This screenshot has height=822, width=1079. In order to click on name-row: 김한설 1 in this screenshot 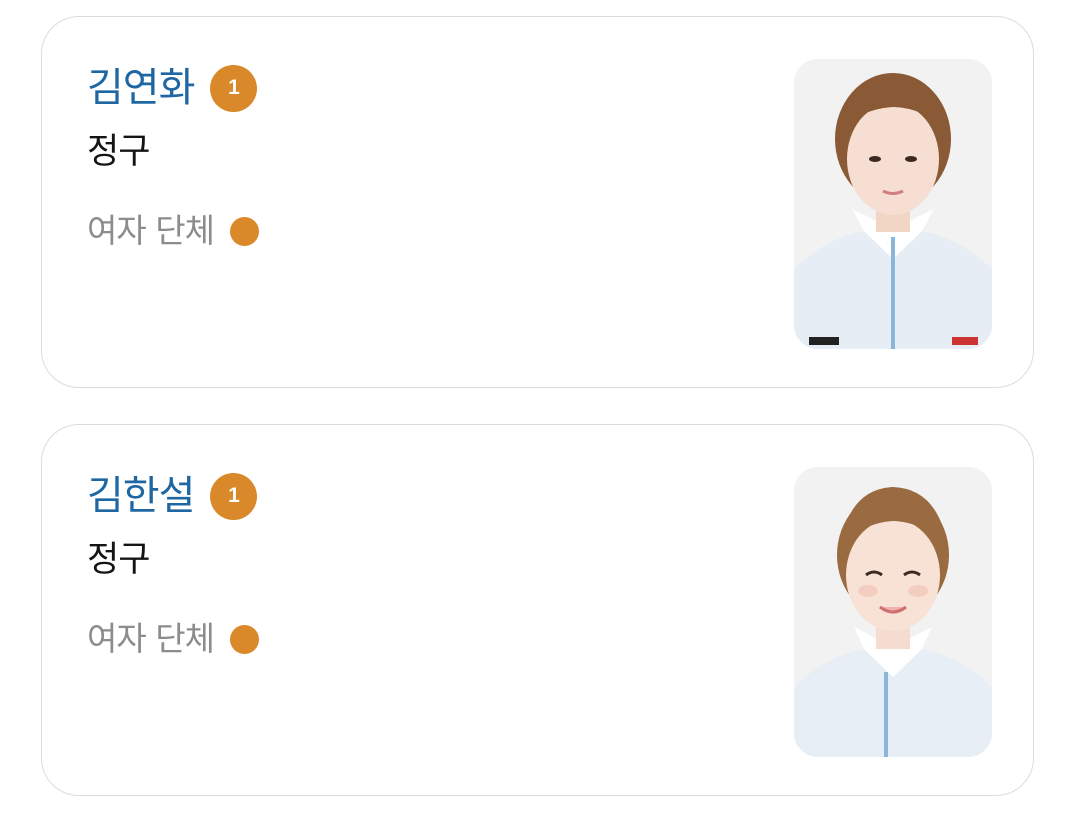, I will do `click(172, 496)`.